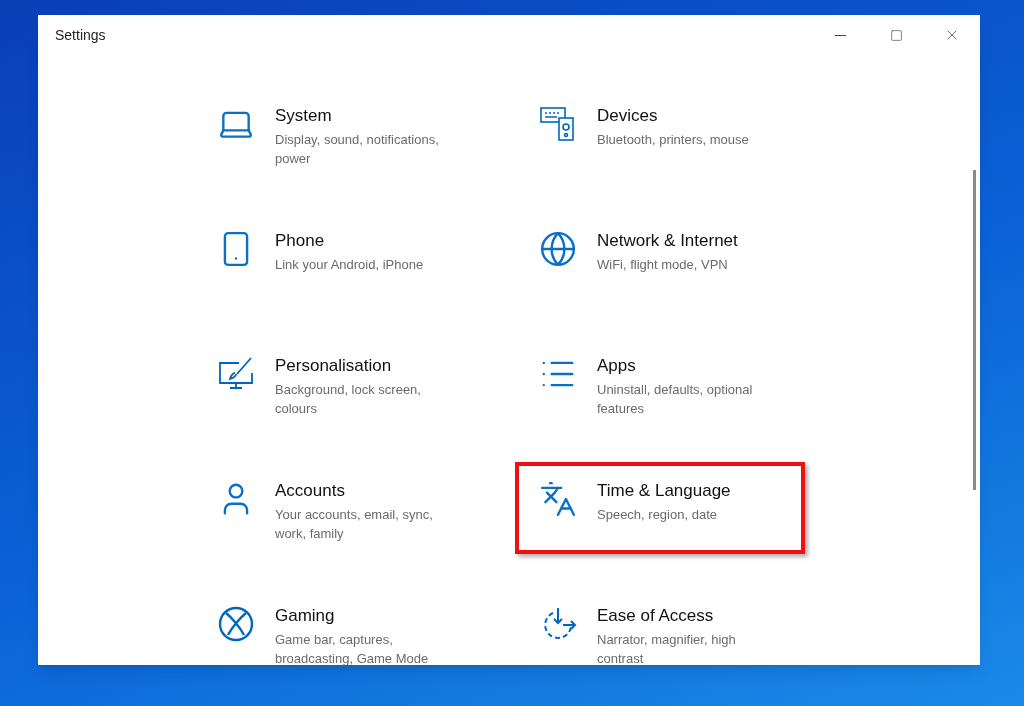 This screenshot has width=1024, height=706. I want to click on settings-category: System Display, sound, notifications, power, so click(338, 133).